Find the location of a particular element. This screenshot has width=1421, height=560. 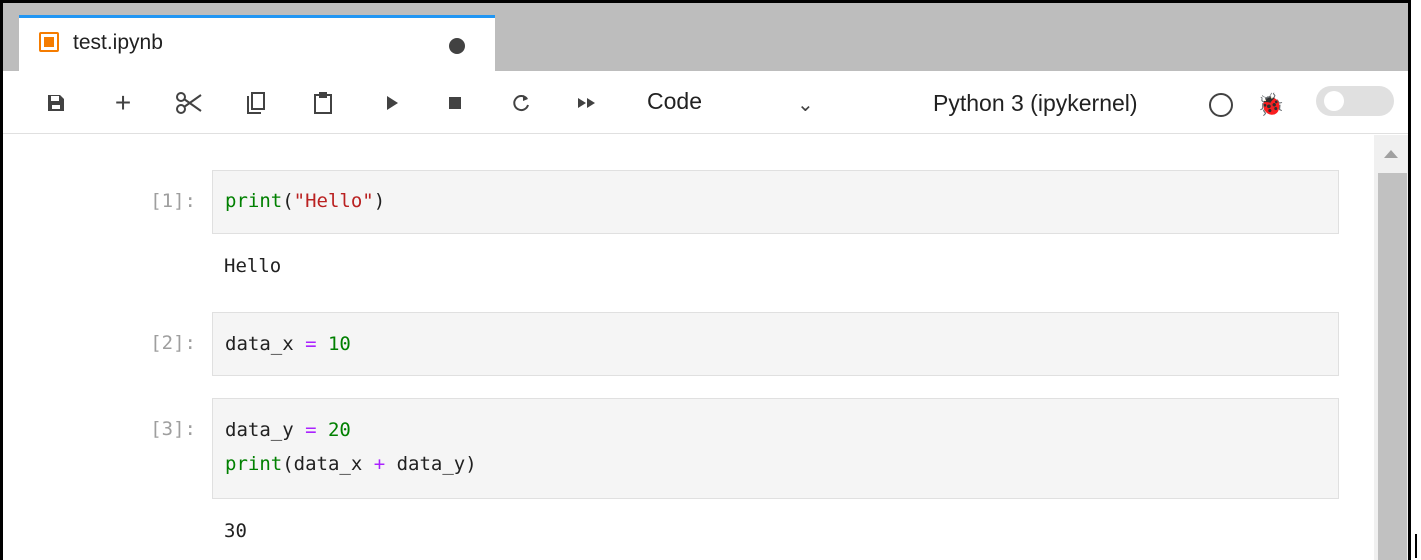

toggle-knob is located at coordinates (1334, 101).